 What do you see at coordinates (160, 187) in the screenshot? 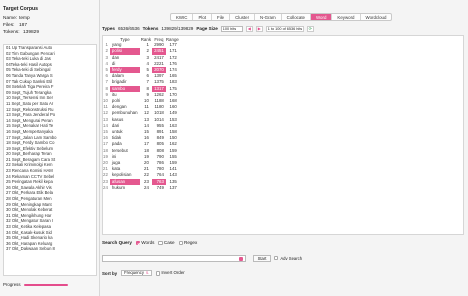
I see `row-freq: 749` at bounding box center [160, 187].